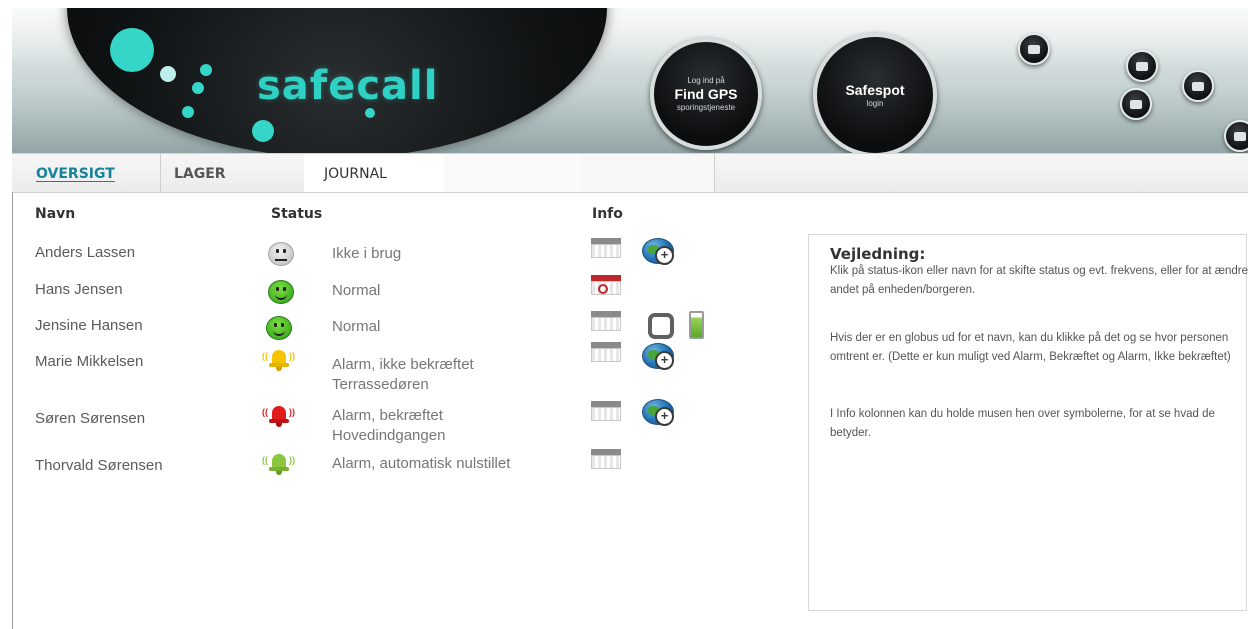  I want to click on table-row-status: Alarm, ikke bekræftet, so click(403, 364).